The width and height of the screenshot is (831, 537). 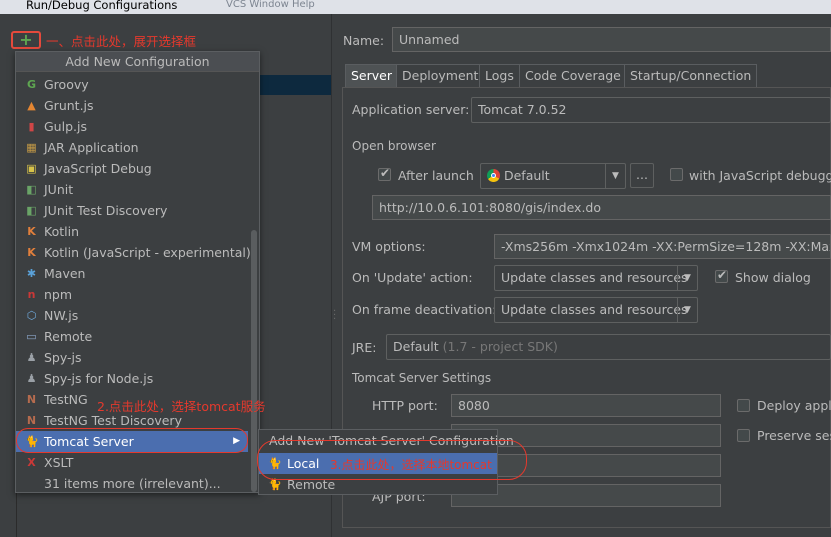 I want to click on gulp-icon: ▮, so click(x=31, y=126).